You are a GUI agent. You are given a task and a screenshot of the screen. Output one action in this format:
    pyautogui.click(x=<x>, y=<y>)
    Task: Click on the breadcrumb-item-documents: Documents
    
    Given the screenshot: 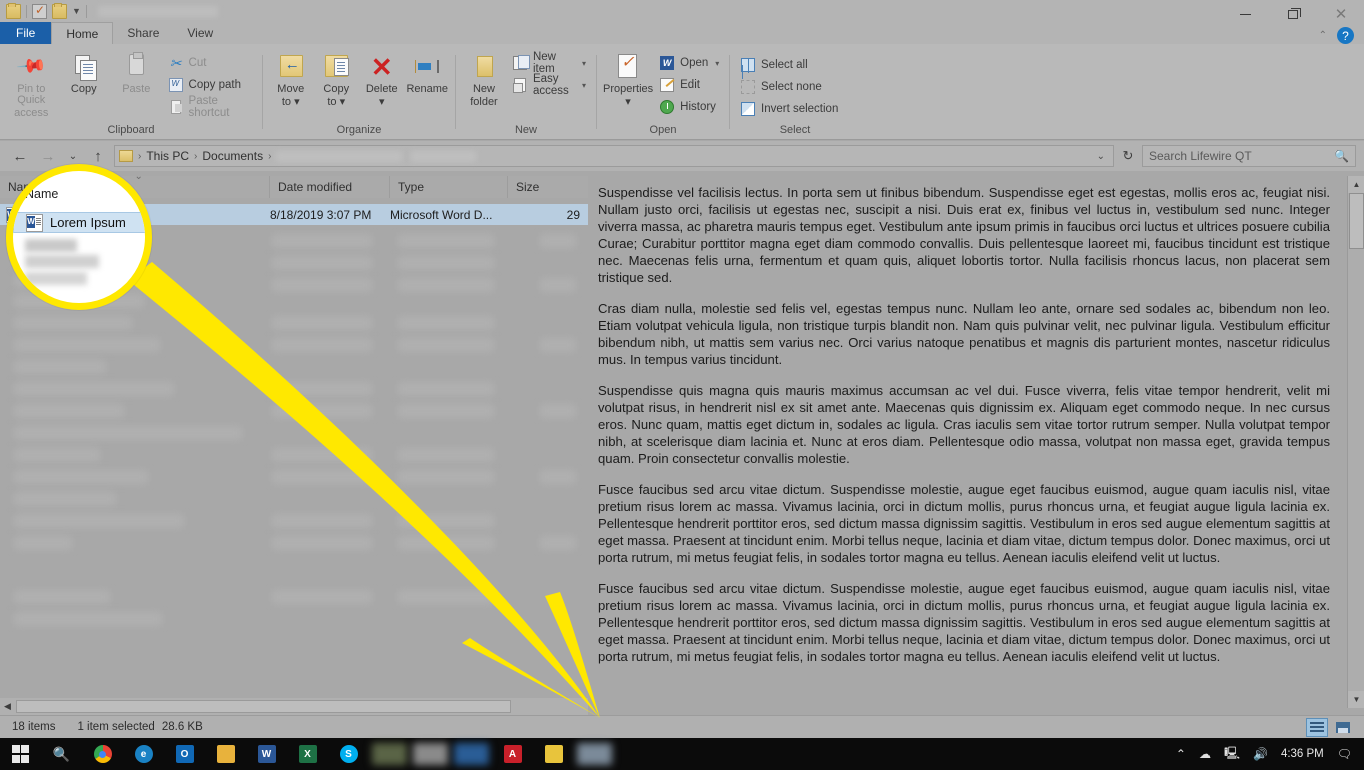 What is the action you would take?
    pyautogui.click(x=232, y=156)
    